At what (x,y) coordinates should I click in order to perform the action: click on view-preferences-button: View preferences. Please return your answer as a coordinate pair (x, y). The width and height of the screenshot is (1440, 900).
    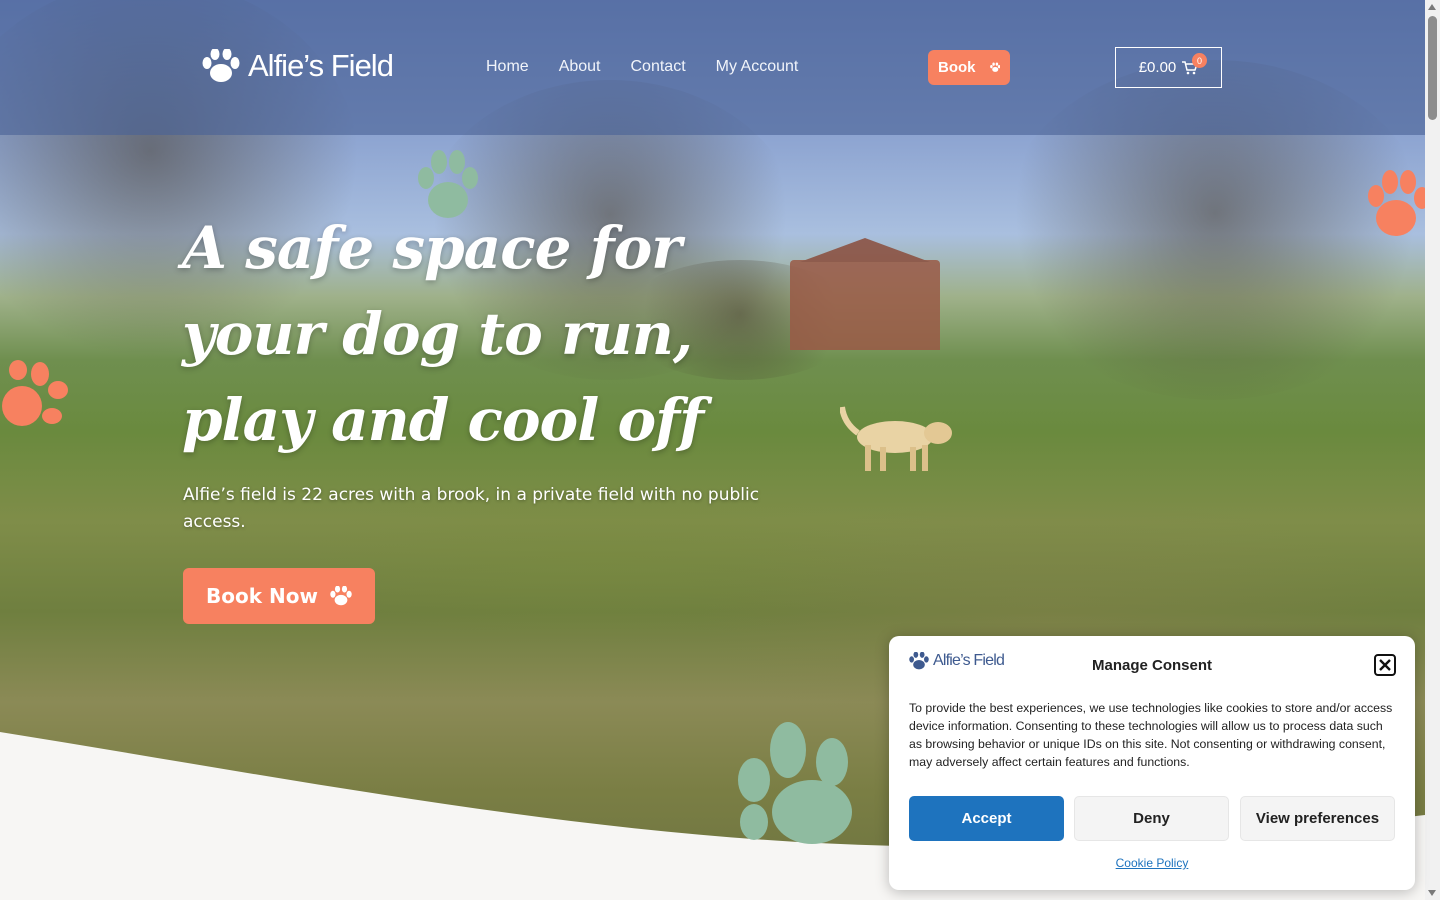
    Looking at the image, I should click on (1317, 818).